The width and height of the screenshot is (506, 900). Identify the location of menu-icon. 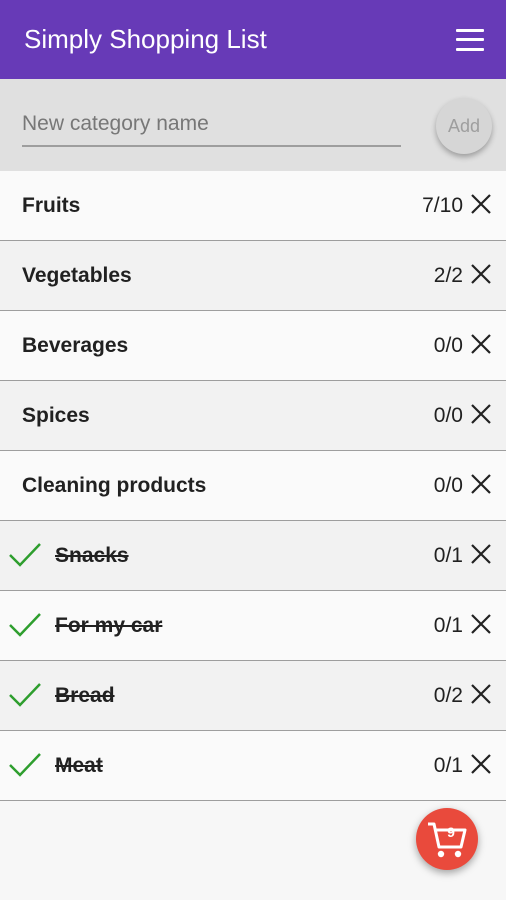
(470, 39).